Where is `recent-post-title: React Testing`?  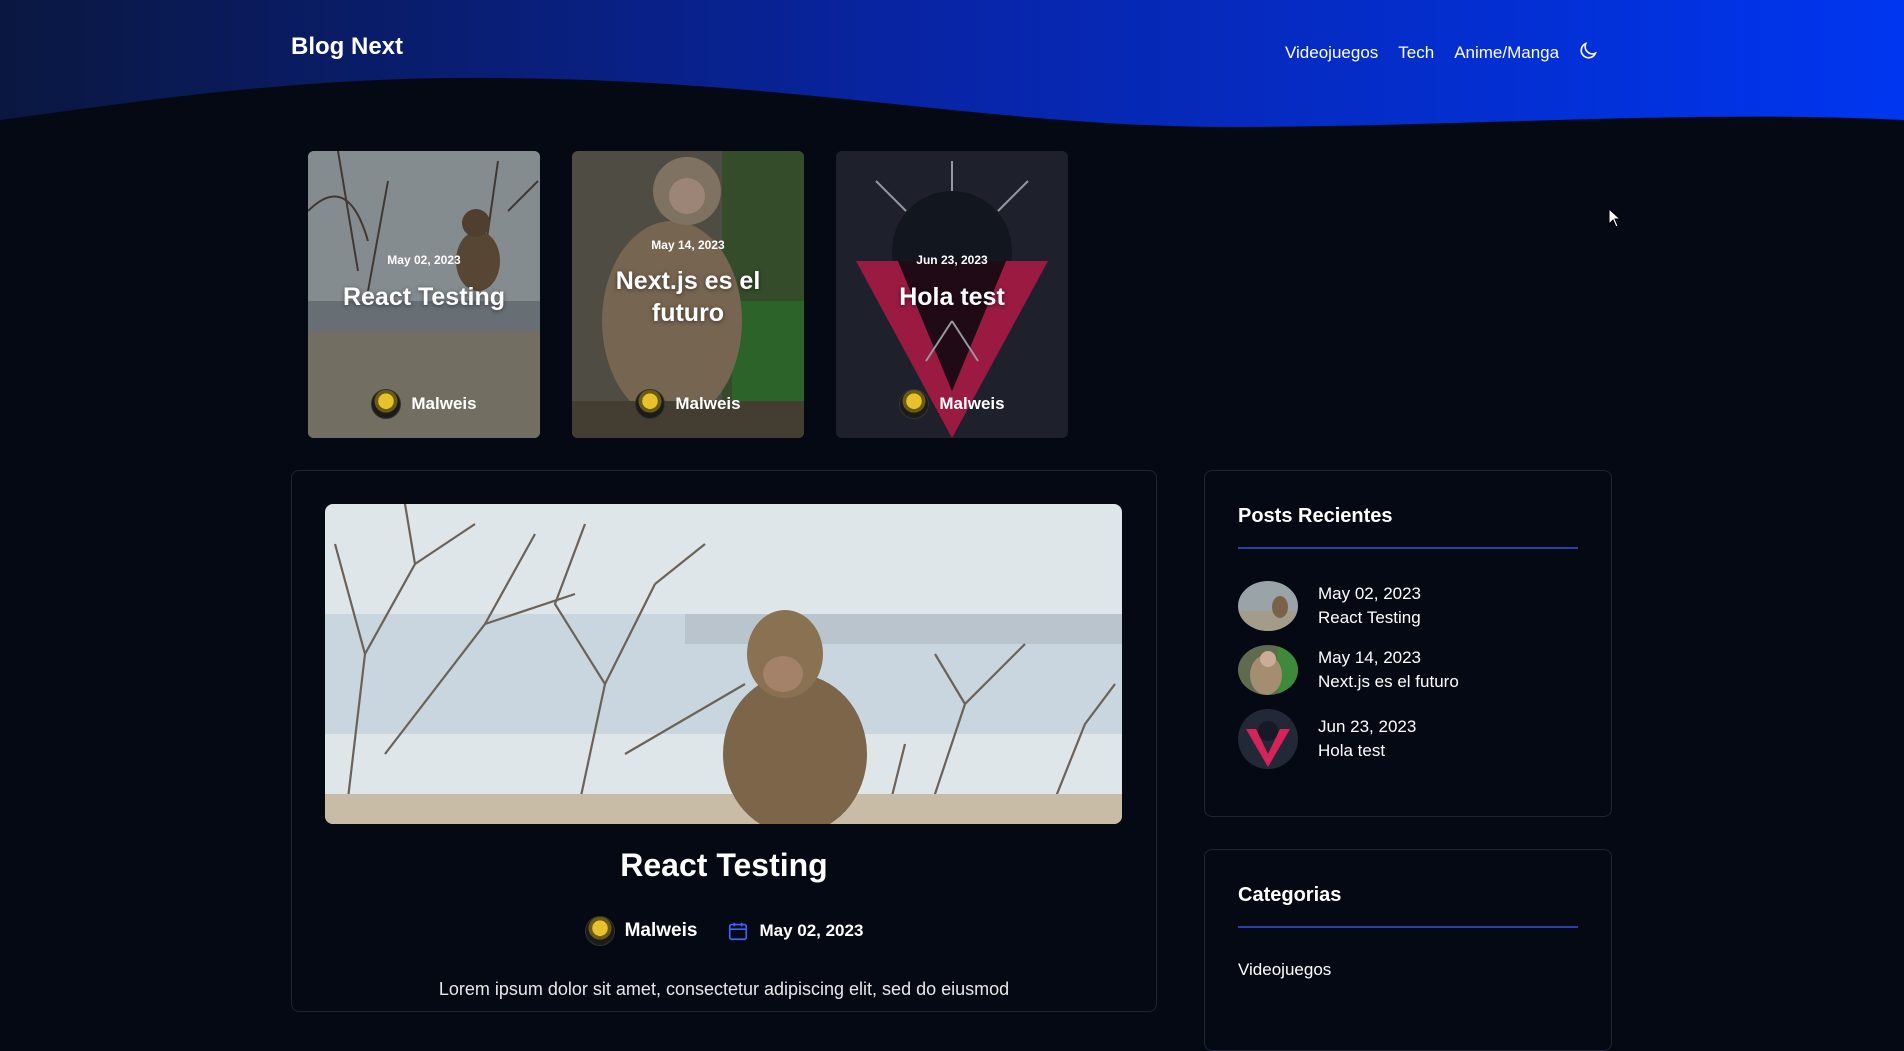 recent-post-title: React Testing is located at coordinates (1369, 617).